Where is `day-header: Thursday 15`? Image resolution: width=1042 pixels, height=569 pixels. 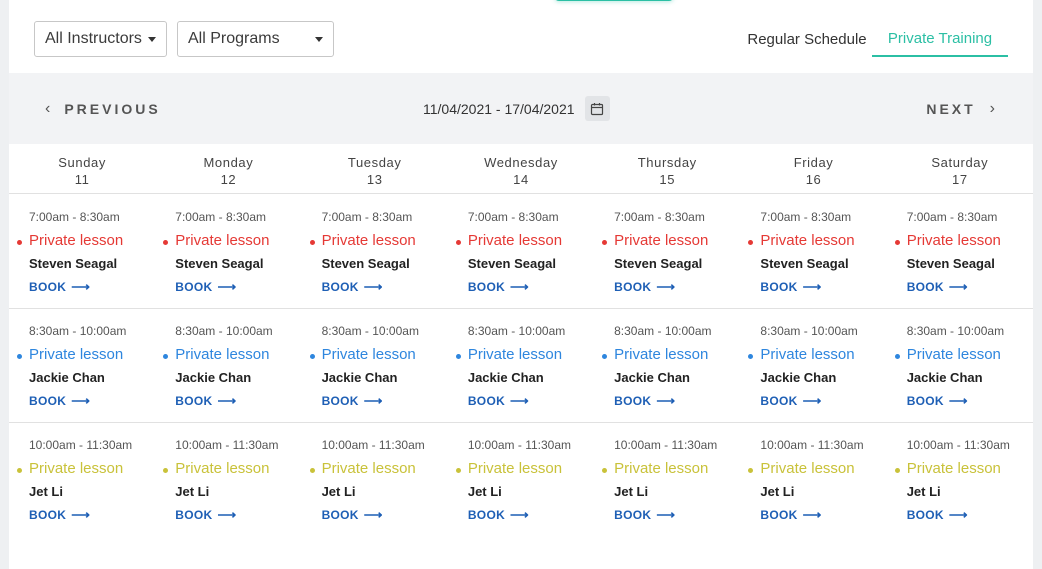 day-header: Thursday 15 is located at coordinates (667, 168).